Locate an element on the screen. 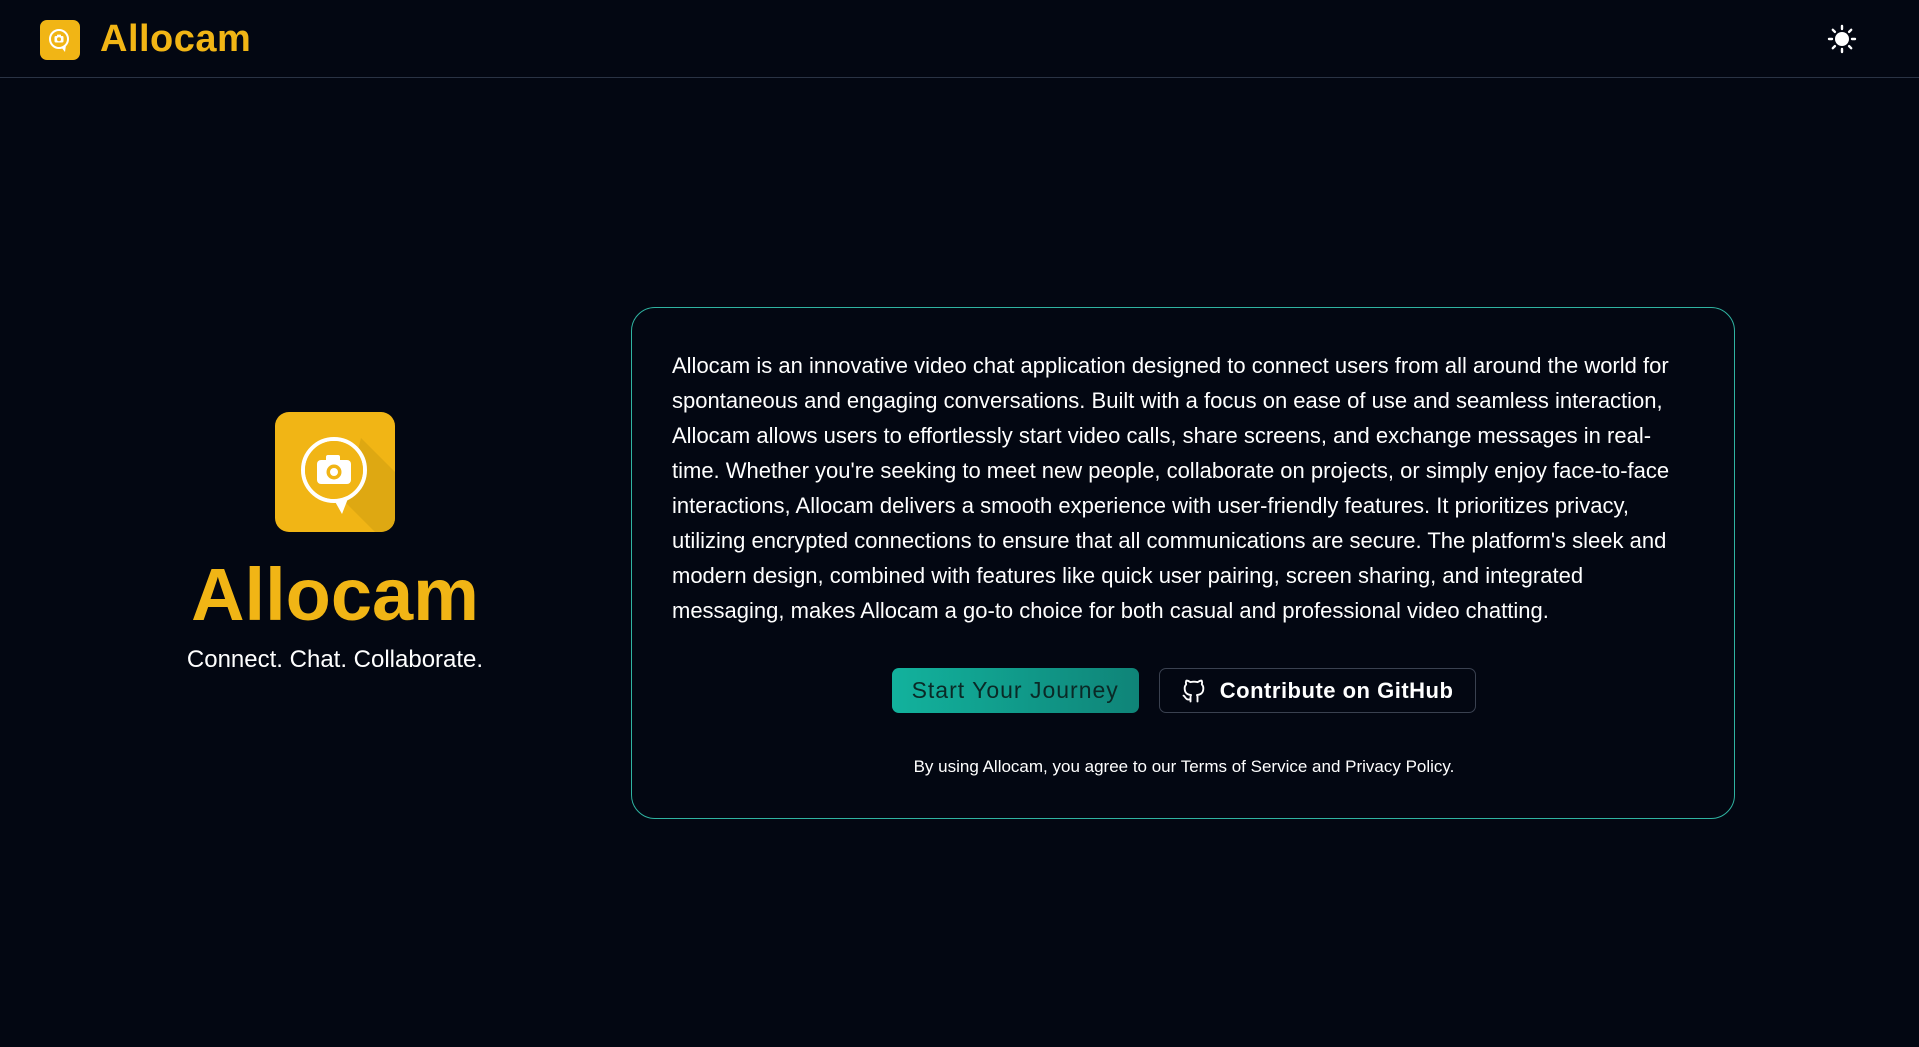  sun-icon is located at coordinates (1842, 39).